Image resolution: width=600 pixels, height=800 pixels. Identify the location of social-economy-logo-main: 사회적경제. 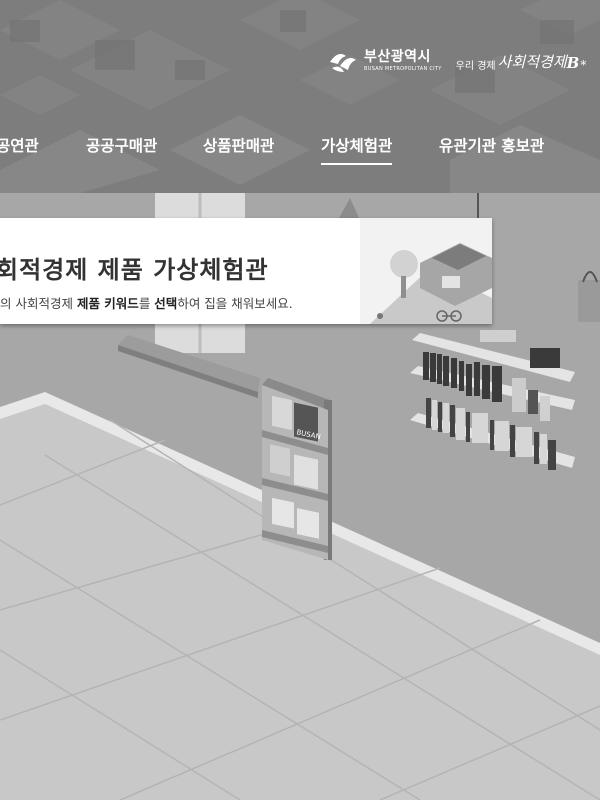
(532, 61).